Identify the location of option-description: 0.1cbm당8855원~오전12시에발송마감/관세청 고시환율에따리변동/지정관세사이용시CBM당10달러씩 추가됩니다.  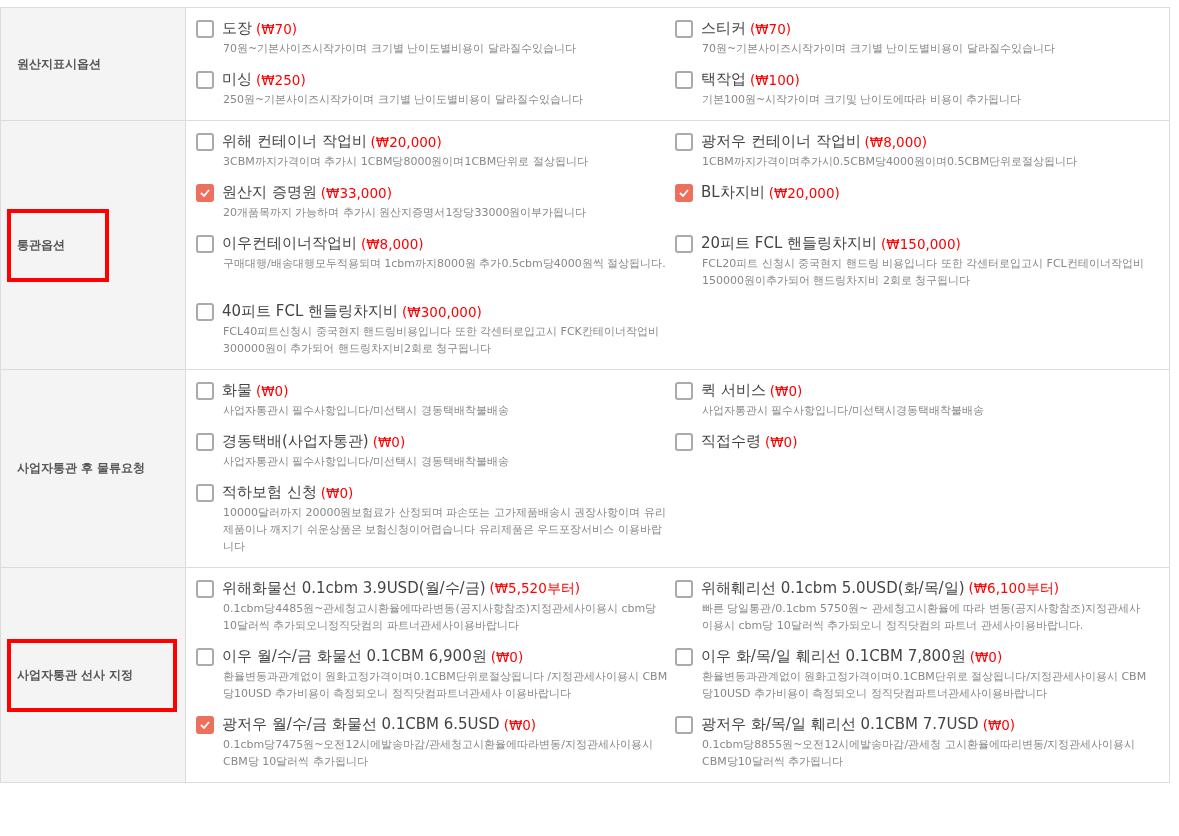
(919, 753).